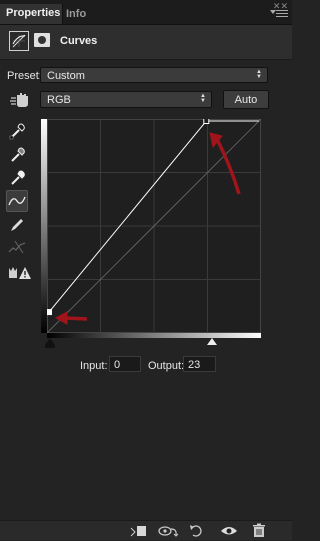 Image resolution: width=320 pixels, height=541 pixels. I want to click on adjustment-header: Curves, so click(146, 42).